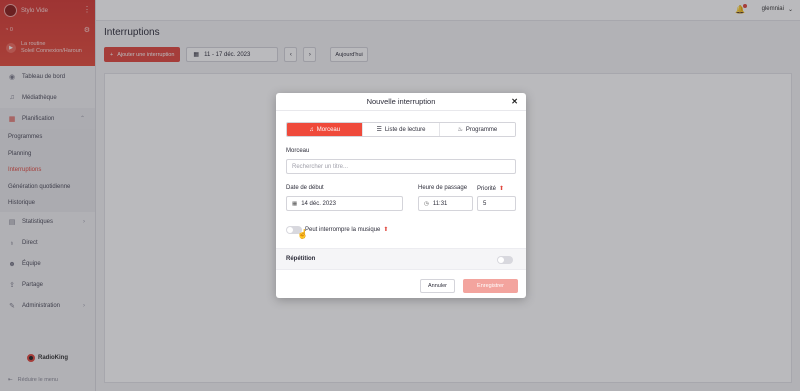 This screenshot has width=800, height=391. I want to click on repeat-toggle, so click(505, 260).